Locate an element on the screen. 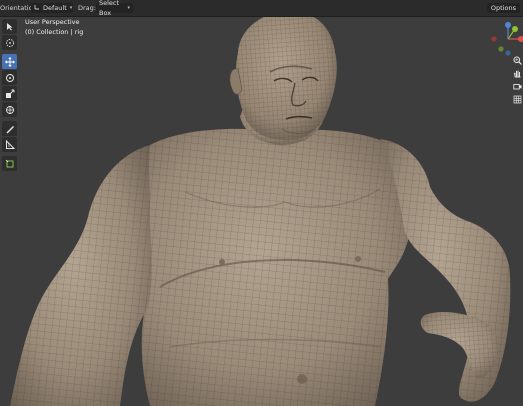 The width and height of the screenshot is (523, 406). x-axis-dot is located at coordinates (520, 39).